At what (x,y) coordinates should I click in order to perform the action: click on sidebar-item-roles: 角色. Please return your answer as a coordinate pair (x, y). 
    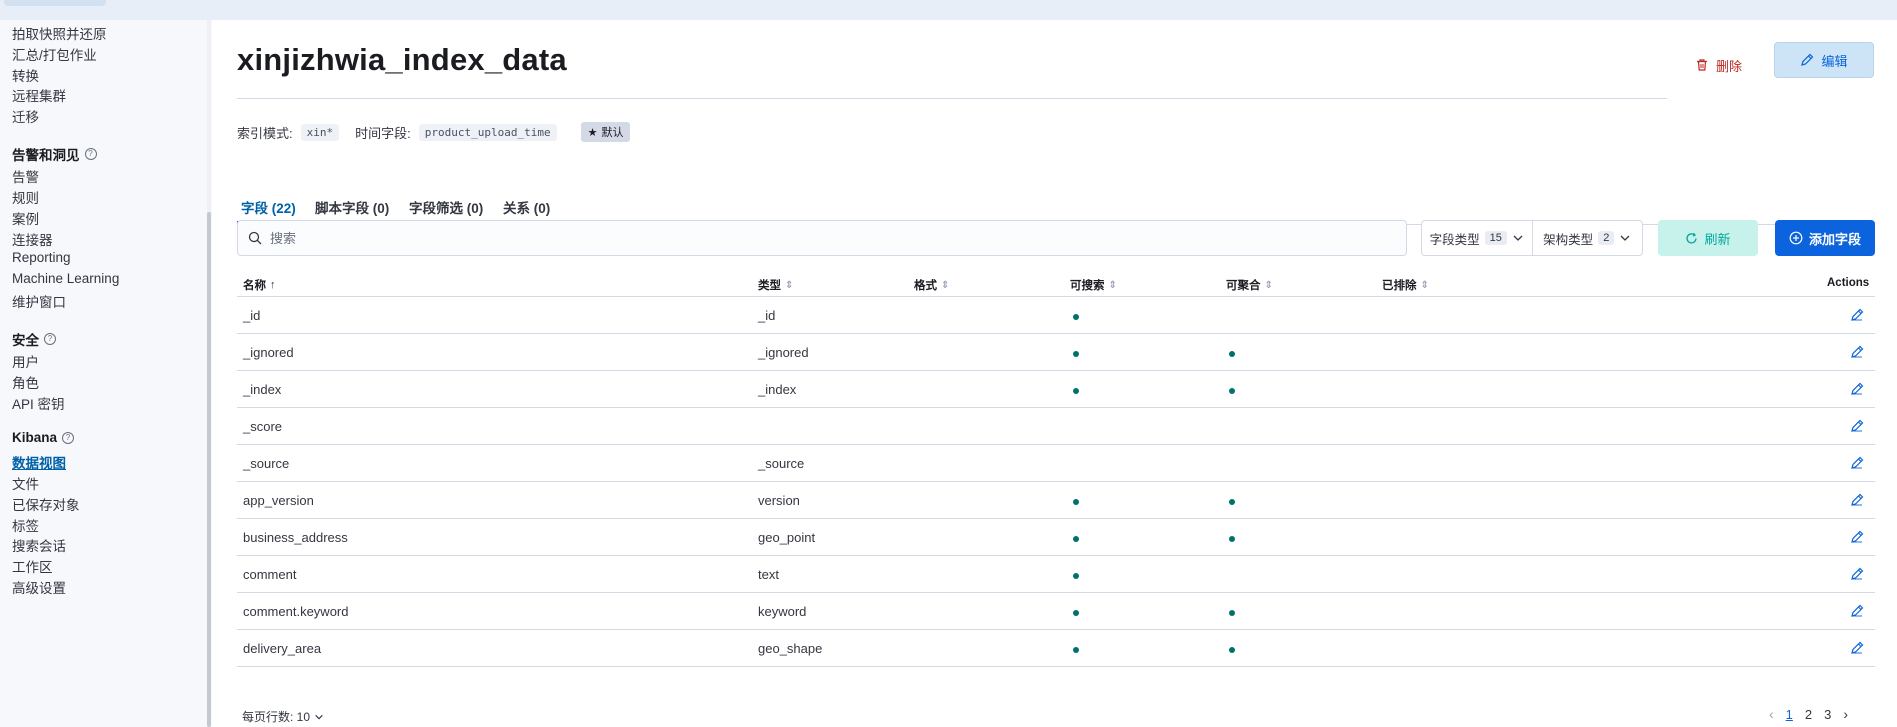
    Looking at the image, I should click on (25, 382).